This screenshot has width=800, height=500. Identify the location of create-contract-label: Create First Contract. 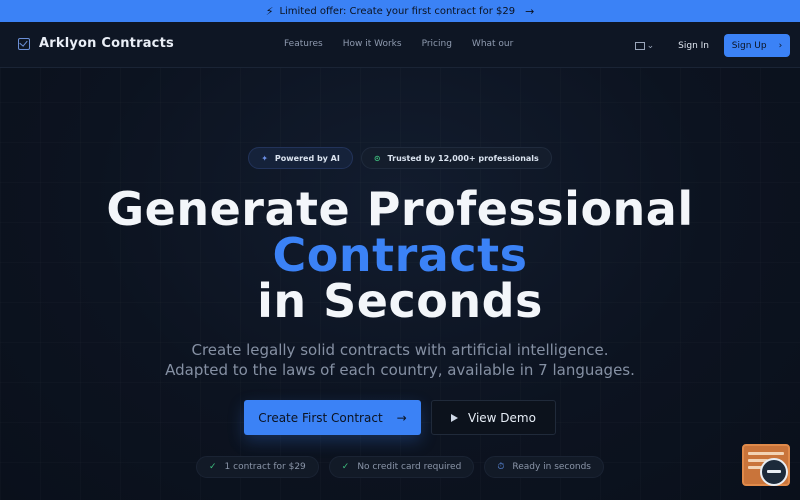
(320, 417).